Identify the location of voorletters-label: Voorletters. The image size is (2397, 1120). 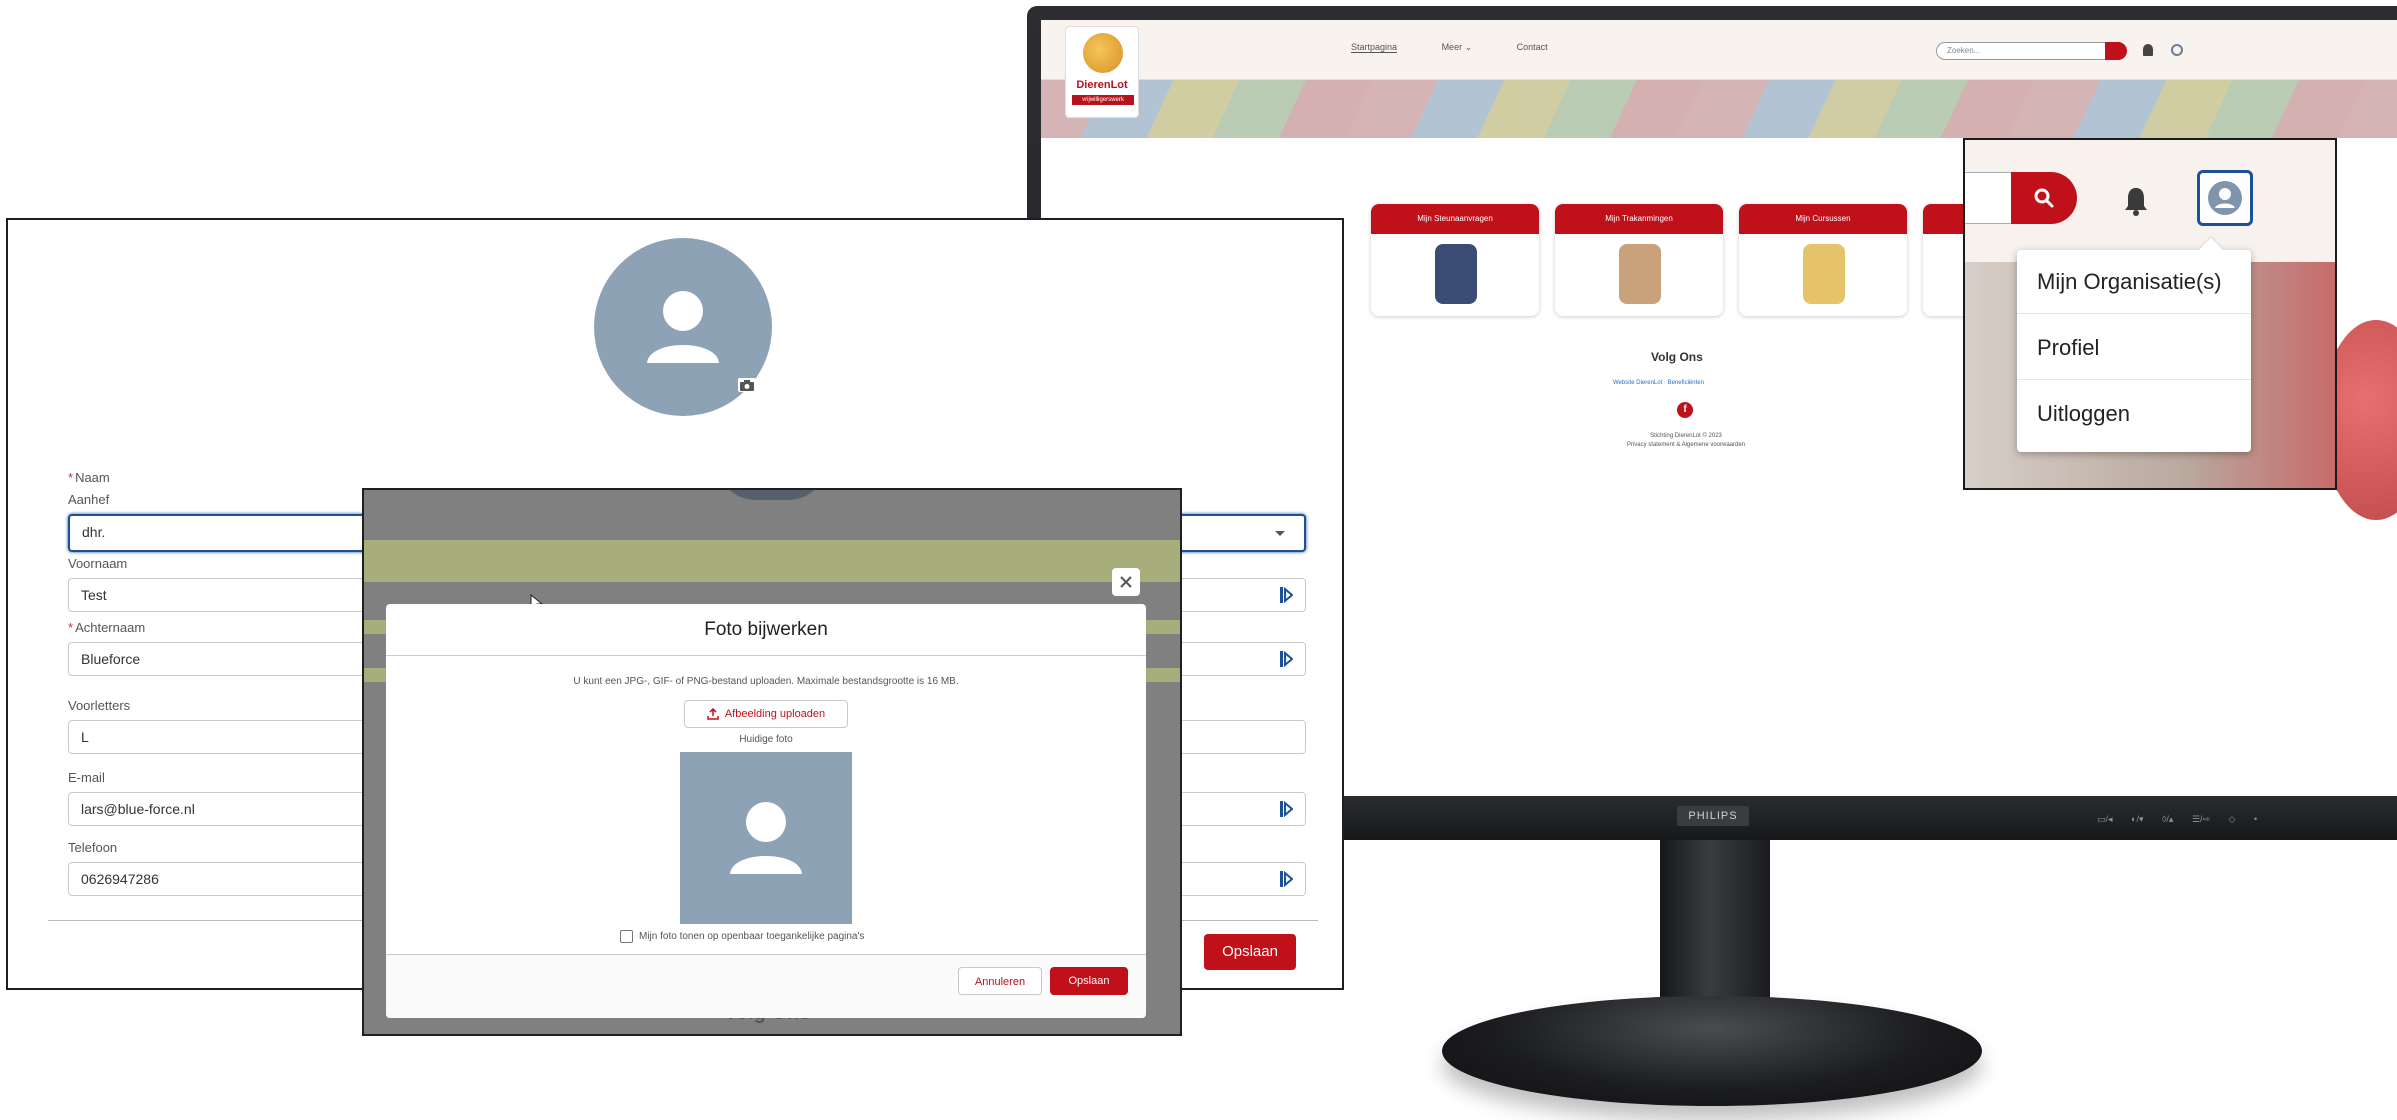
(99, 705).